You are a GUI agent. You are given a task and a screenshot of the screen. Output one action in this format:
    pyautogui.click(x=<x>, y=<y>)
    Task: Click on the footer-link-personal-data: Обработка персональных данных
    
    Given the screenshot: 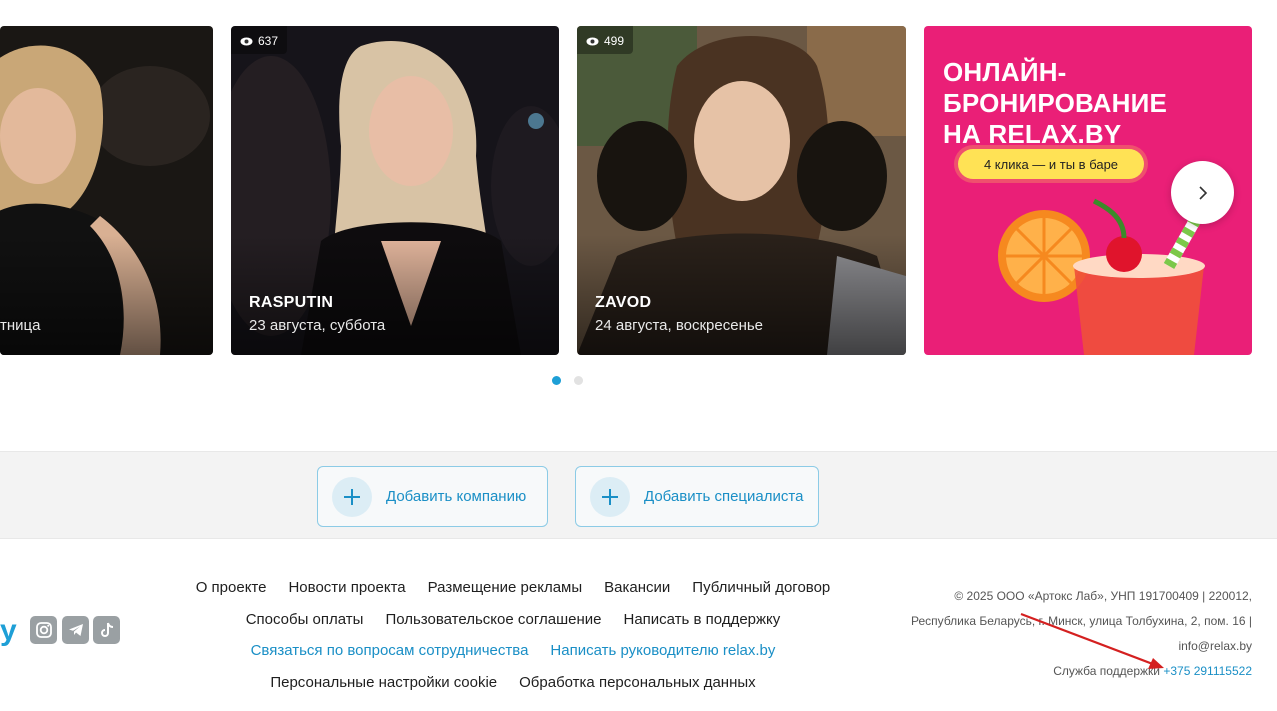 What is the action you would take?
    pyautogui.click(x=637, y=682)
    